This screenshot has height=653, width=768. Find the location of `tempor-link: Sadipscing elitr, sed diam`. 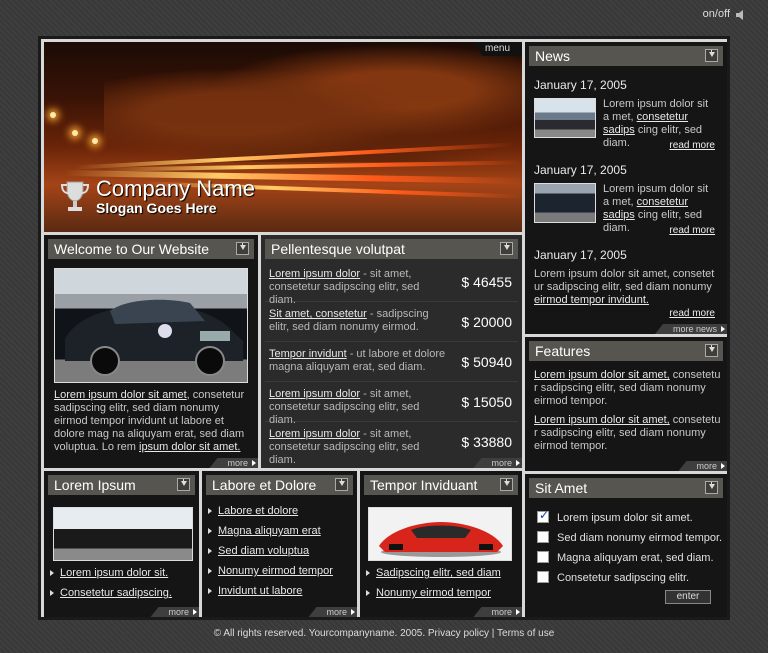

tempor-link: Sadipscing elitr, sed diam is located at coordinates (441, 573).